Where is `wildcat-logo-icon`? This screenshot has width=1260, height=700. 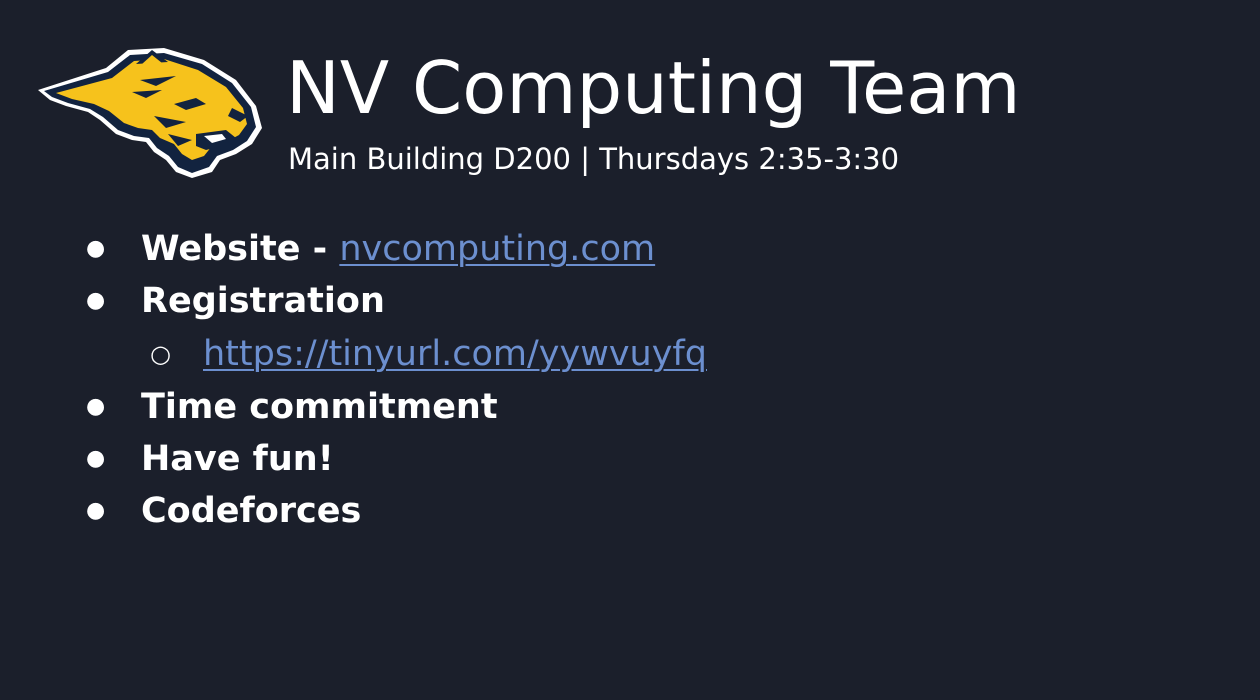 wildcat-logo-icon is located at coordinates (150, 113).